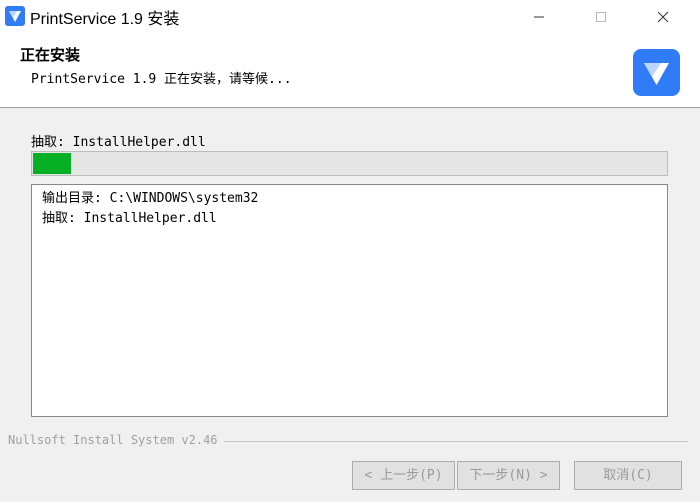 The height and width of the screenshot is (502, 700). I want to click on log-line: 抽取: InstallHelper.dll, so click(129, 218).